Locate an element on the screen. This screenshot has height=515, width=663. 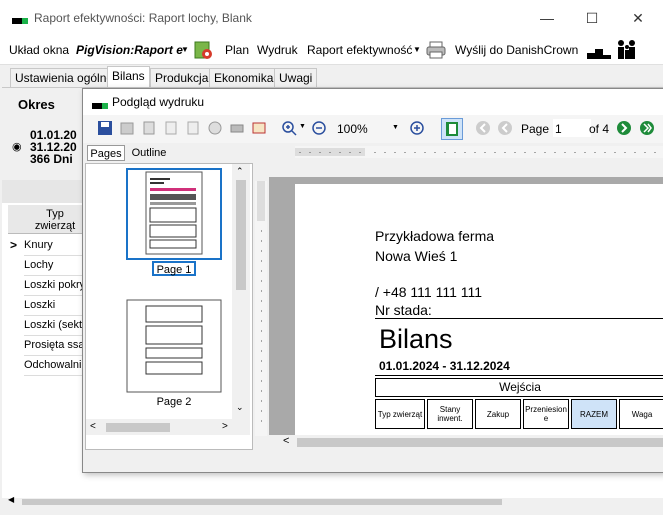
thumbnails-toggle-button is located at coordinates (452, 129).